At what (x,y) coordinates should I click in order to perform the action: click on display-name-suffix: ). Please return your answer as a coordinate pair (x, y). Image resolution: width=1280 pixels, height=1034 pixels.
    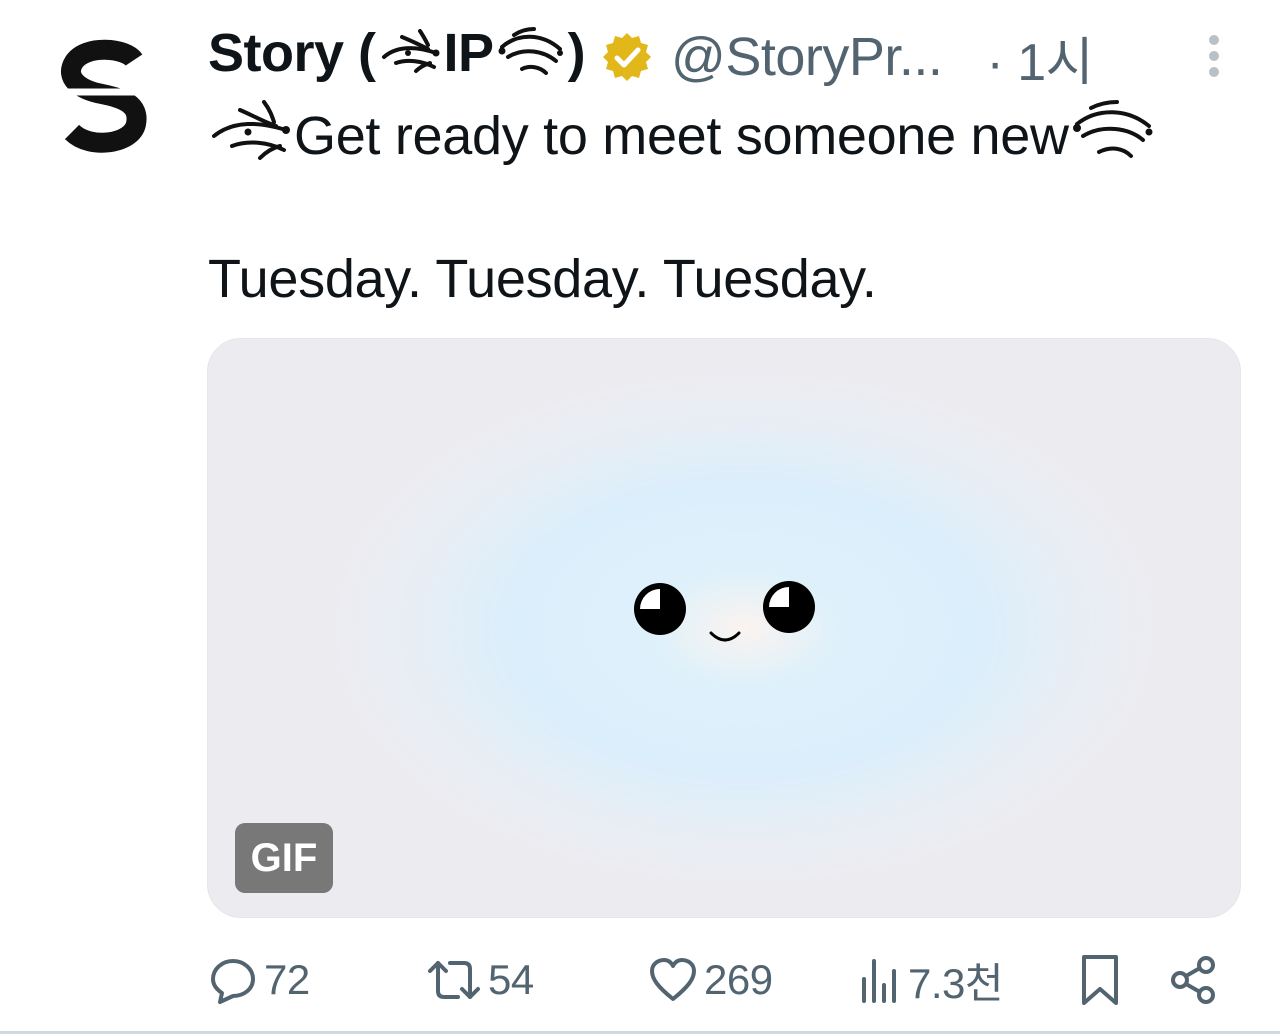
    Looking at the image, I should click on (576, 53).